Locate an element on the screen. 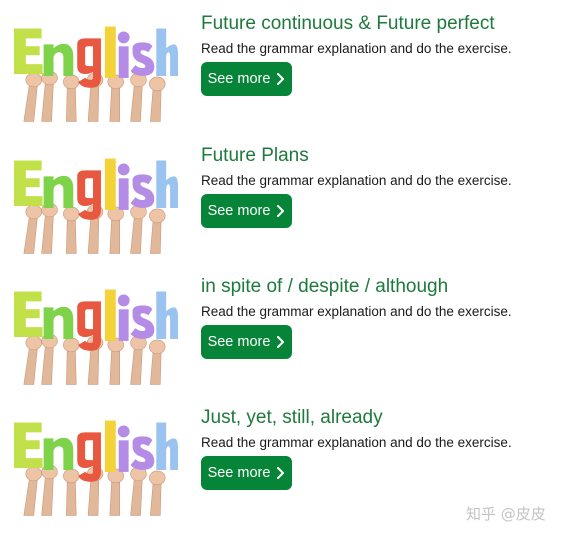  lesson-title: Future Plans is located at coordinates (255, 156).